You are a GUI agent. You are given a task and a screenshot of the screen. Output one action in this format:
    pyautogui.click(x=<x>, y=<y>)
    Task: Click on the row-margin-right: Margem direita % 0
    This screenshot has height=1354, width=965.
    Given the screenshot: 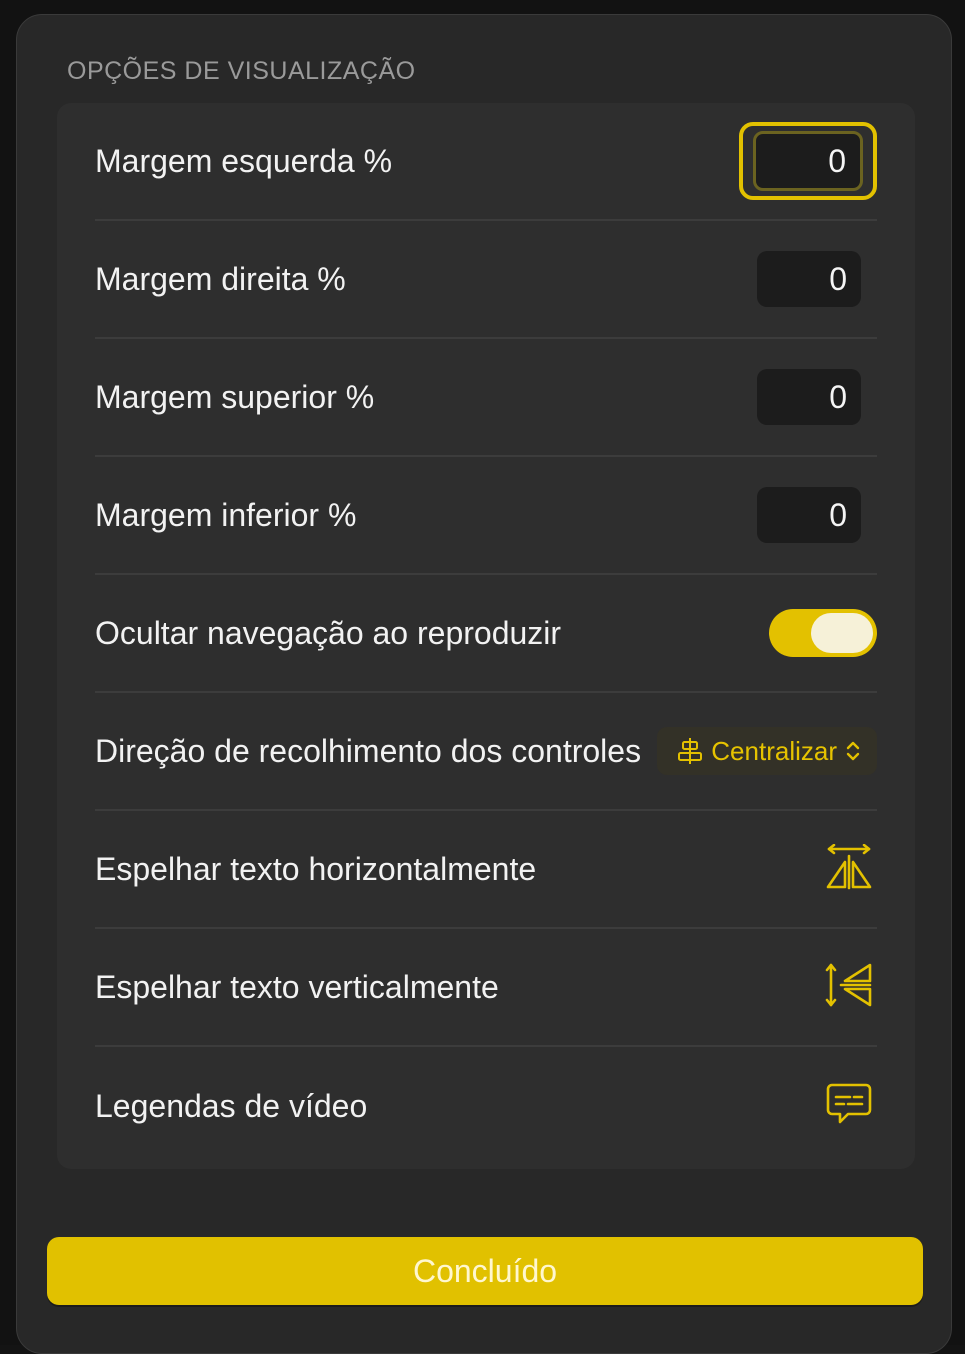 What is the action you would take?
    pyautogui.click(x=486, y=280)
    